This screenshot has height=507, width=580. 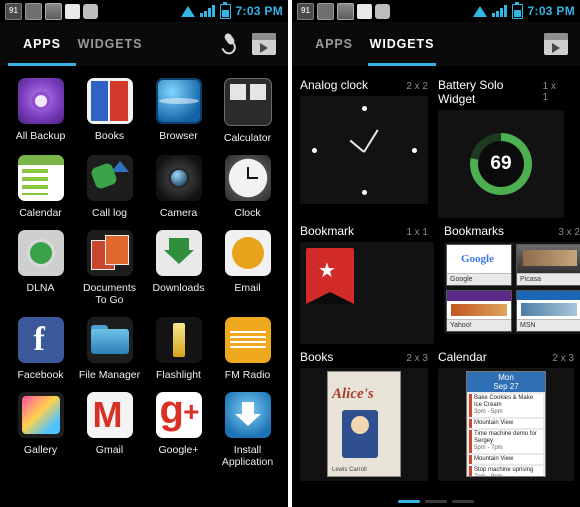 I want to click on app-item-call-log: Call log, so click(x=109, y=187).